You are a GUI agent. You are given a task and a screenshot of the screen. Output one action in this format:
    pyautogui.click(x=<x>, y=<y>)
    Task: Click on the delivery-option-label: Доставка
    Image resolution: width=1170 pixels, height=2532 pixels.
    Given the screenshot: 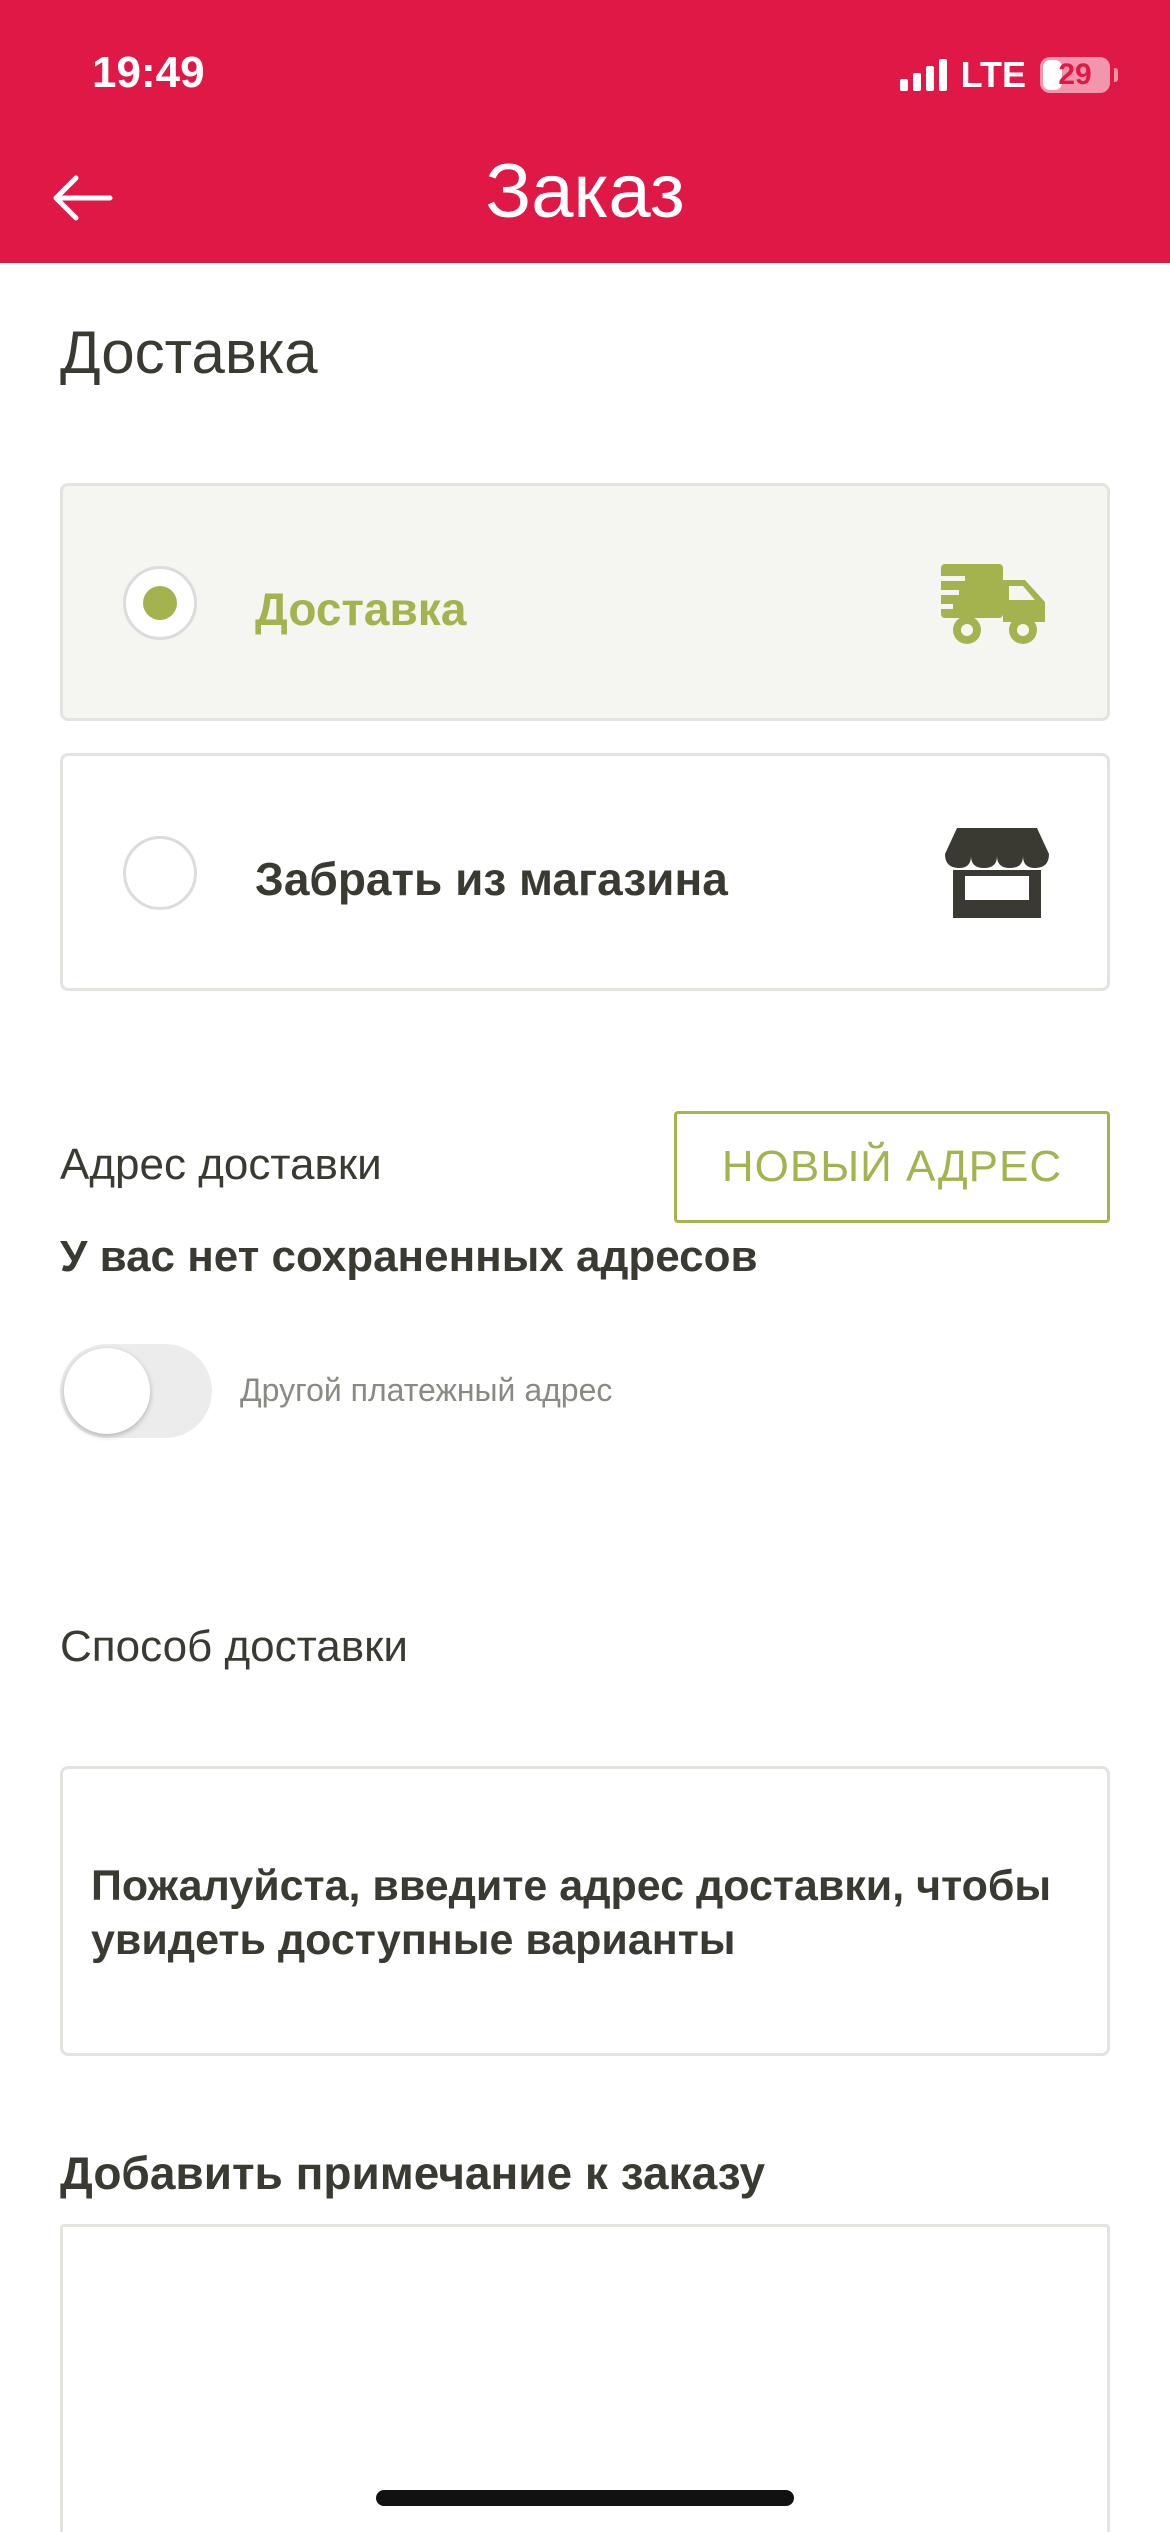 What is the action you would take?
    pyautogui.click(x=361, y=609)
    